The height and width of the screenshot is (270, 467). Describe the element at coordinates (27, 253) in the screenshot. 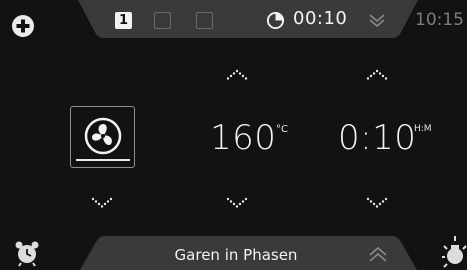

I see `alarm-clock-icon` at that location.